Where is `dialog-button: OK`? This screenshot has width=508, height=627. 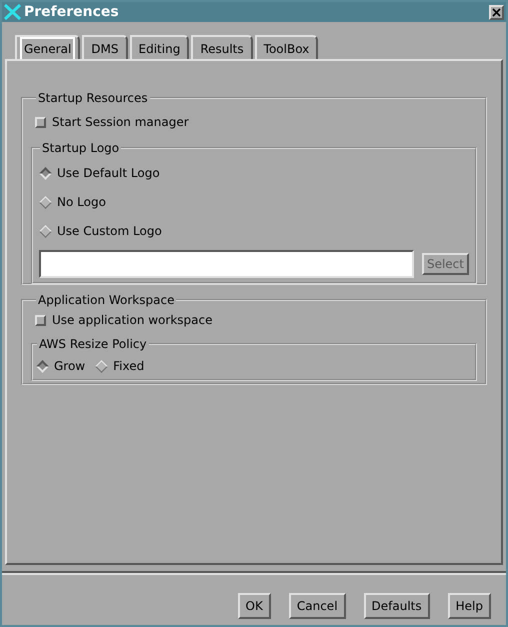 dialog-button: OK is located at coordinates (254, 606).